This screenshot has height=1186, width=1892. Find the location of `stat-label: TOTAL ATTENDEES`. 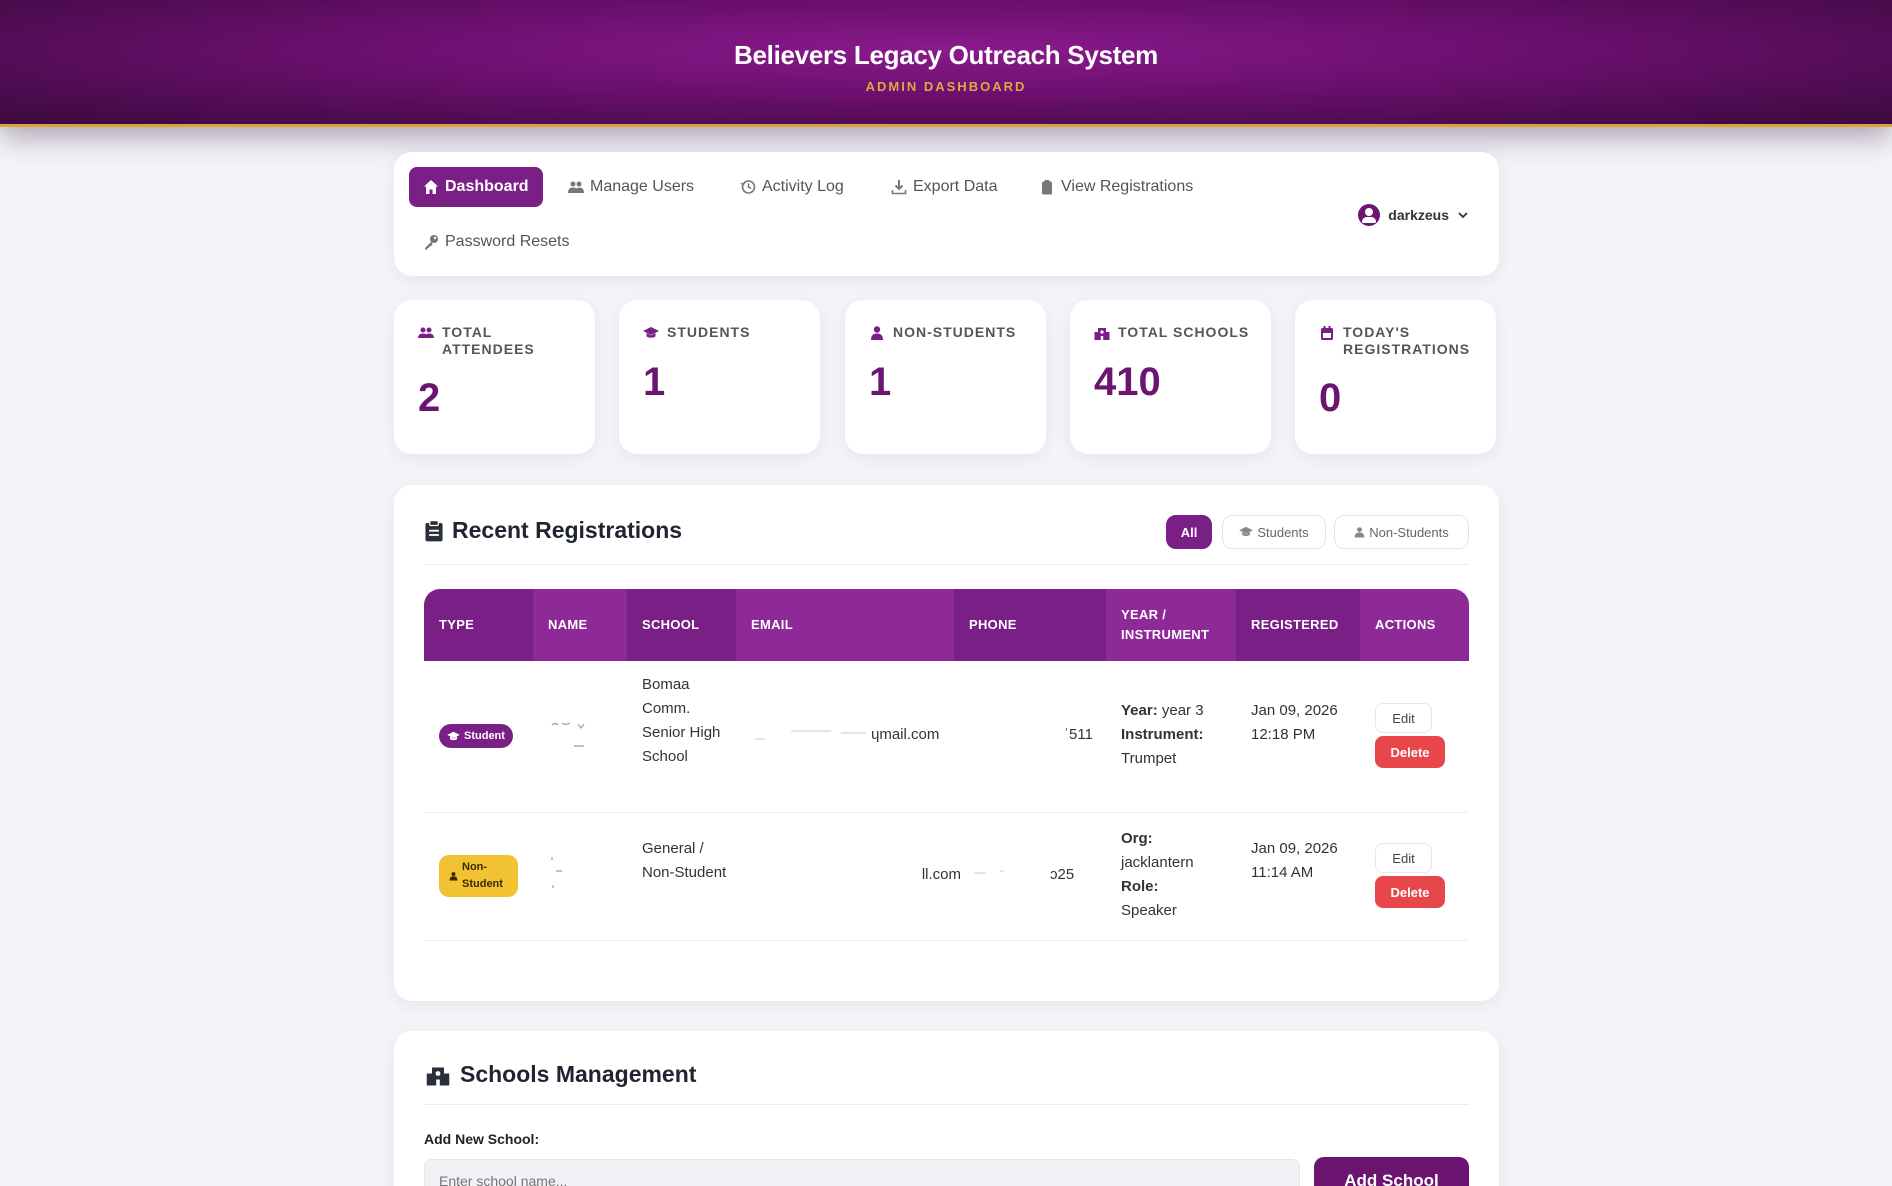

stat-label: TOTAL ATTENDEES is located at coordinates (488, 340).